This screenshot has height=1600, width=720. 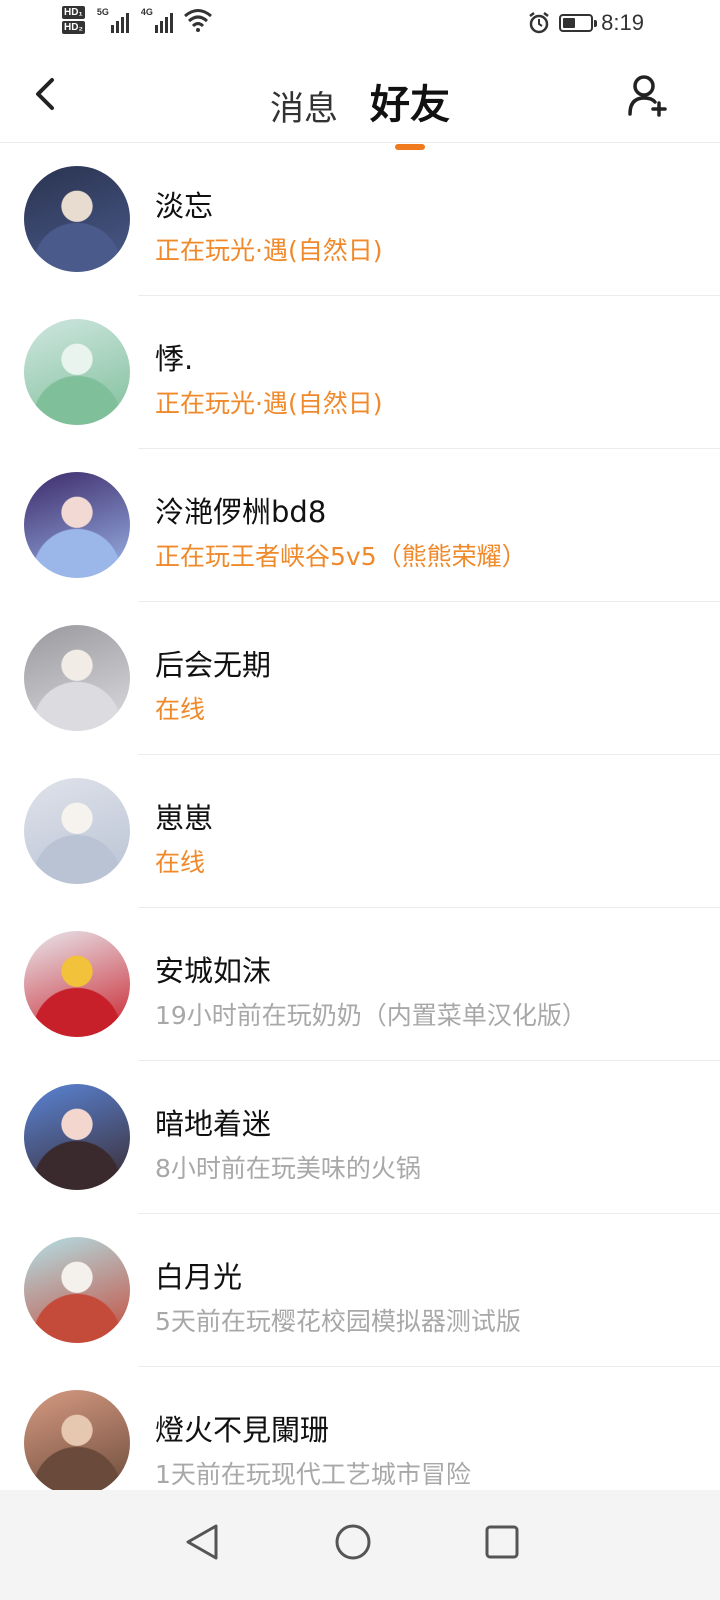 What do you see at coordinates (157, 20) in the screenshot?
I see `signal-4g-icon: 4G` at bounding box center [157, 20].